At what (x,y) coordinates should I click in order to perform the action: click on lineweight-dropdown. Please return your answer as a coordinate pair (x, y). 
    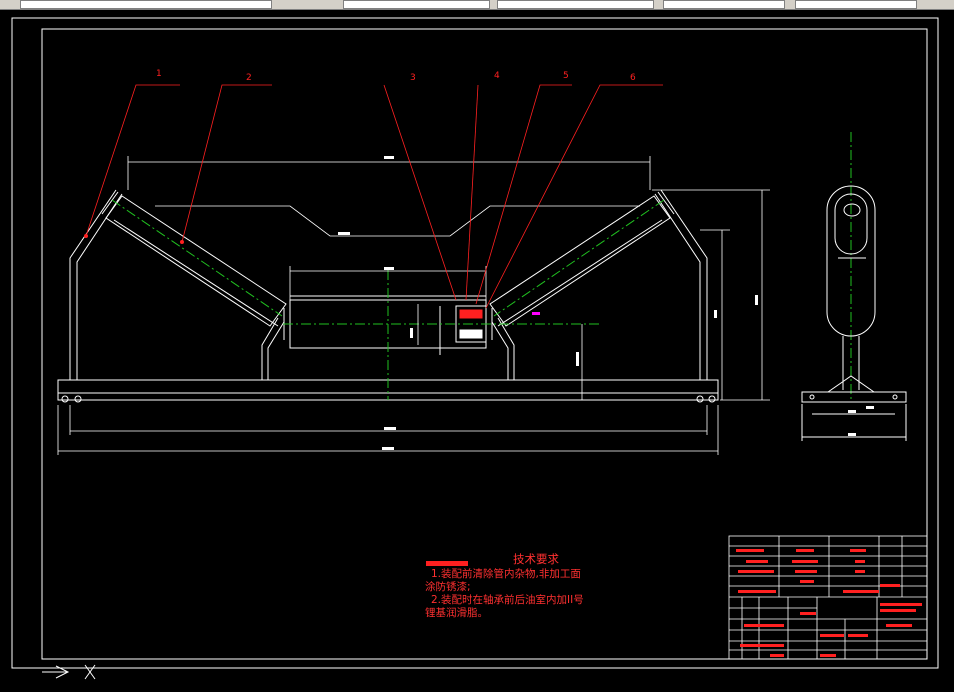
    Looking at the image, I should click on (724, 4).